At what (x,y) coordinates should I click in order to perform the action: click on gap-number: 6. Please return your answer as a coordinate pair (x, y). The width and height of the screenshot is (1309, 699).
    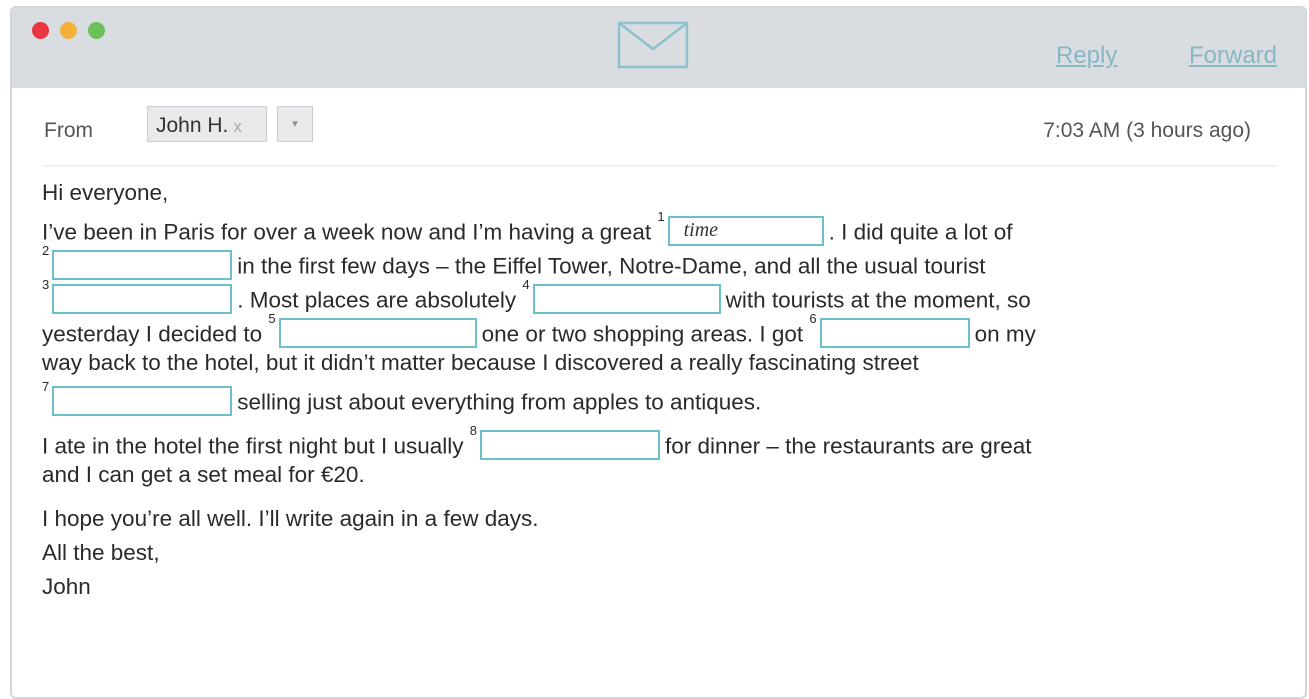
    Looking at the image, I should click on (813, 318).